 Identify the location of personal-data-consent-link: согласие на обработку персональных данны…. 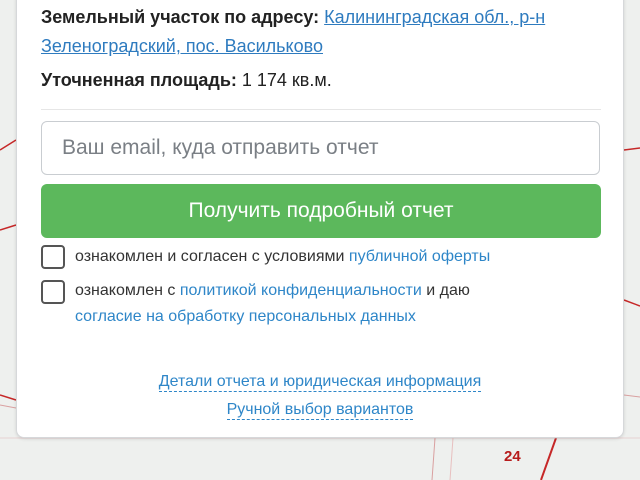
(245, 316).